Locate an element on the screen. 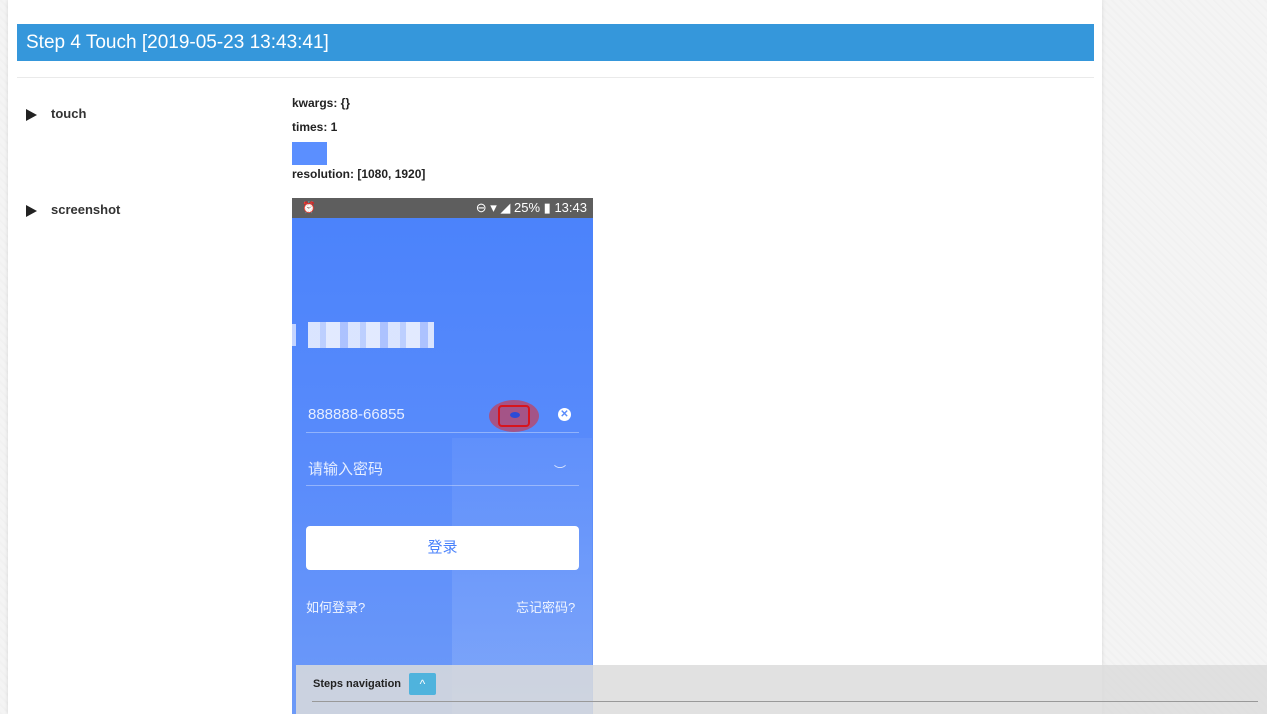 The height and width of the screenshot is (714, 1267). target-box is located at coordinates (514, 416).